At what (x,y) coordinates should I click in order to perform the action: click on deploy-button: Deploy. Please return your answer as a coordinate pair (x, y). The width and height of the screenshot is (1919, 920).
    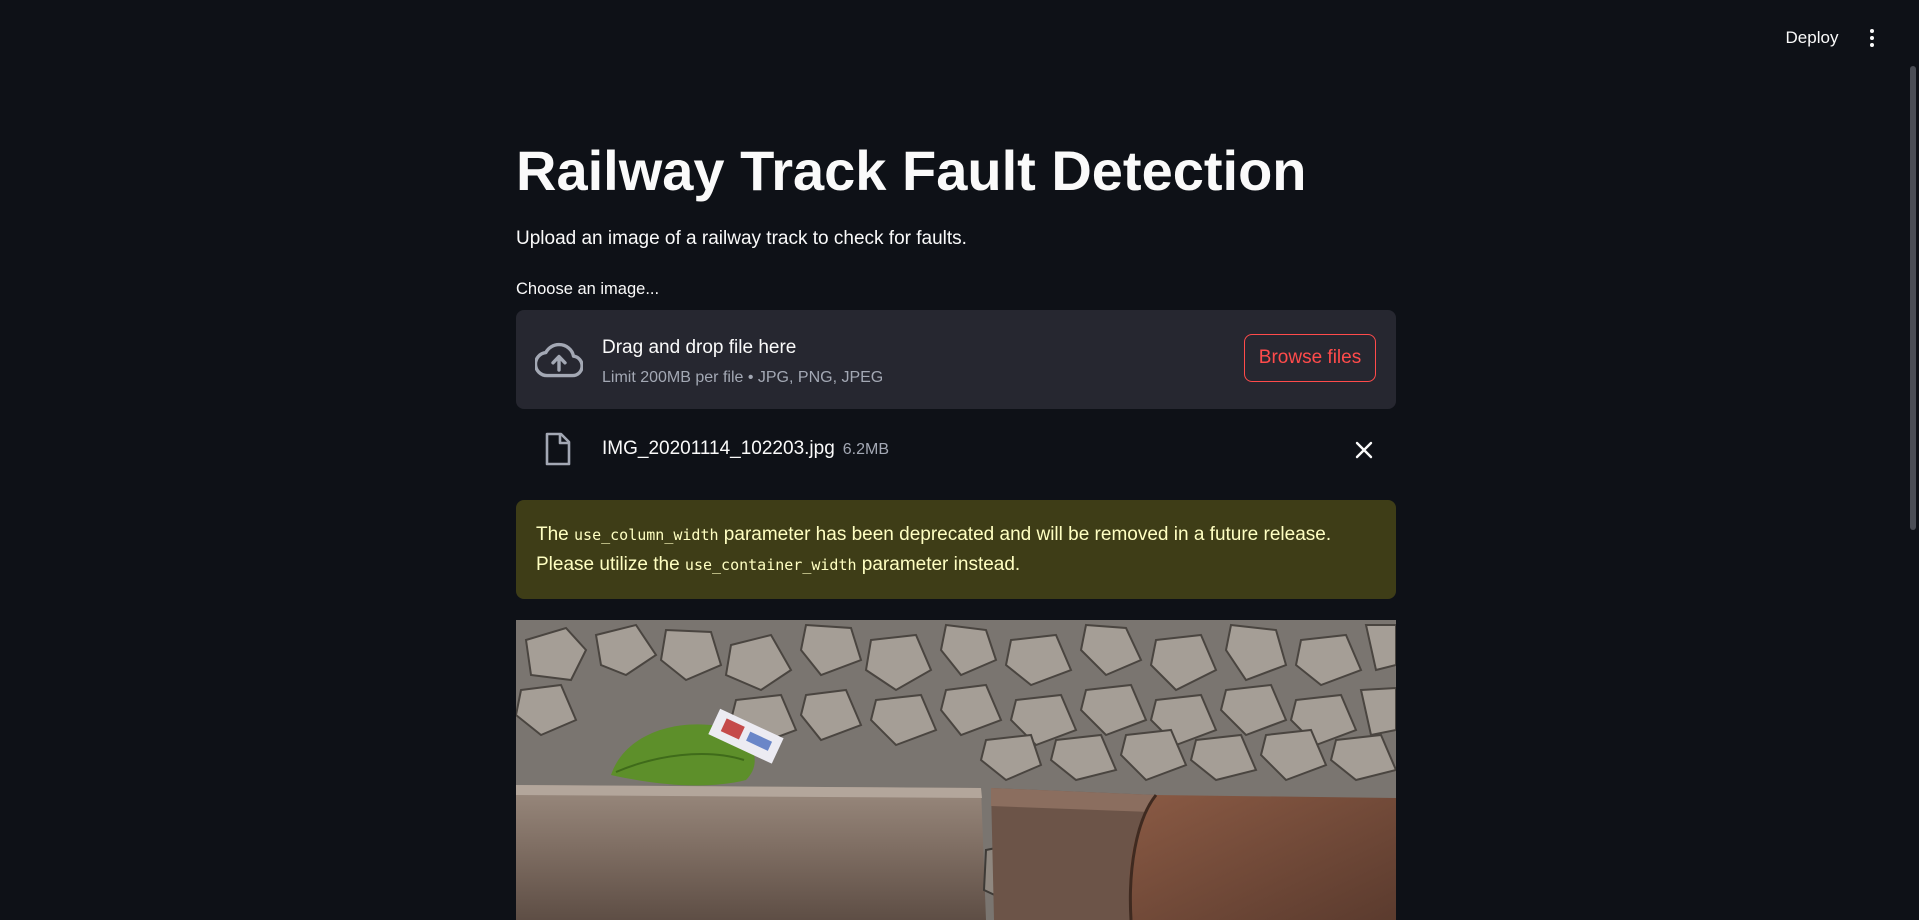
    Looking at the image, I should click on (1812, 38).